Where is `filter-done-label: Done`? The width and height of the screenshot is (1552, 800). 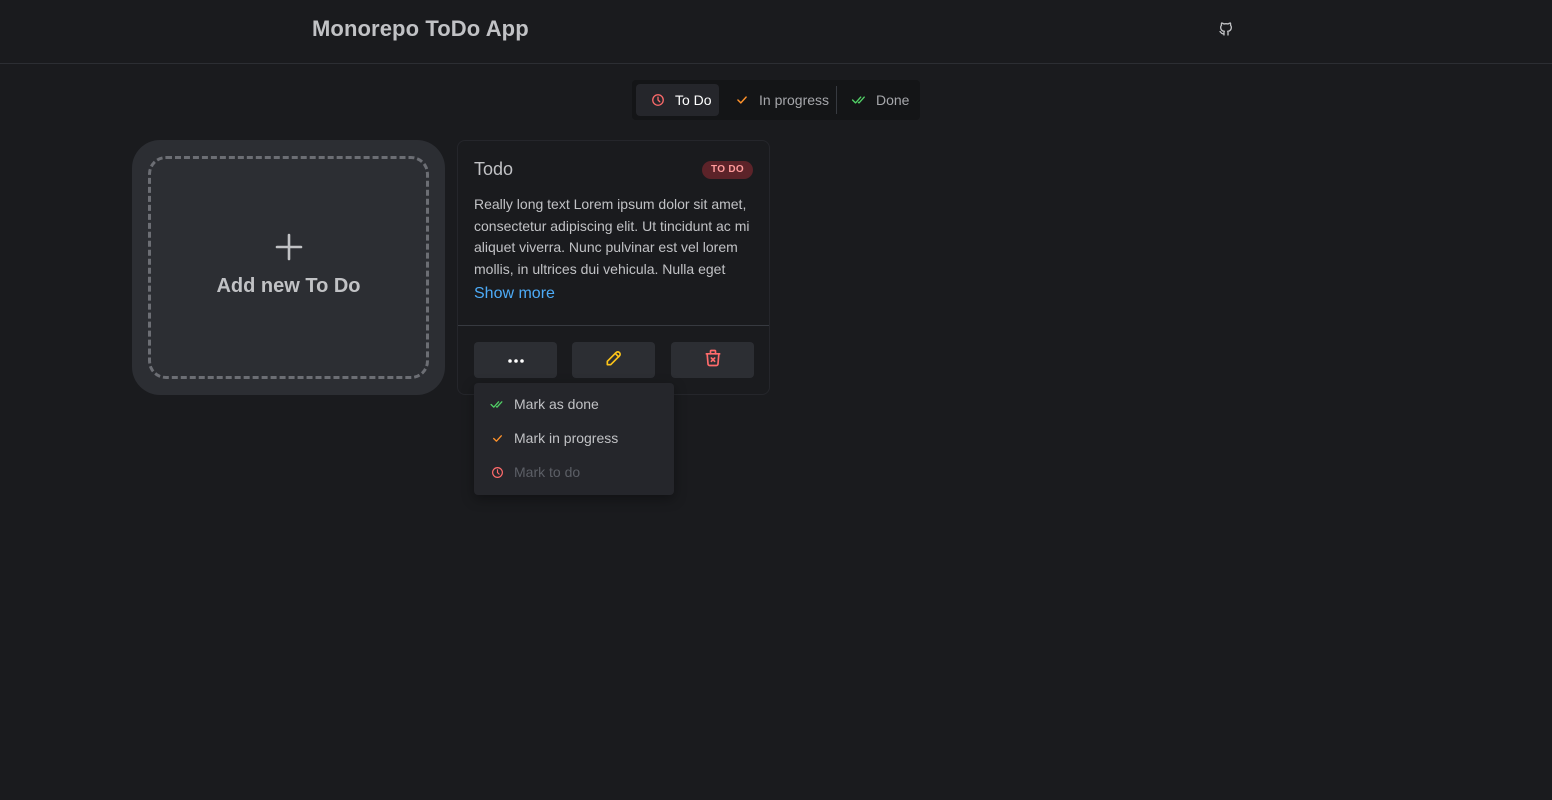 filter-done-label: Done is located at coordinates (893, 100).